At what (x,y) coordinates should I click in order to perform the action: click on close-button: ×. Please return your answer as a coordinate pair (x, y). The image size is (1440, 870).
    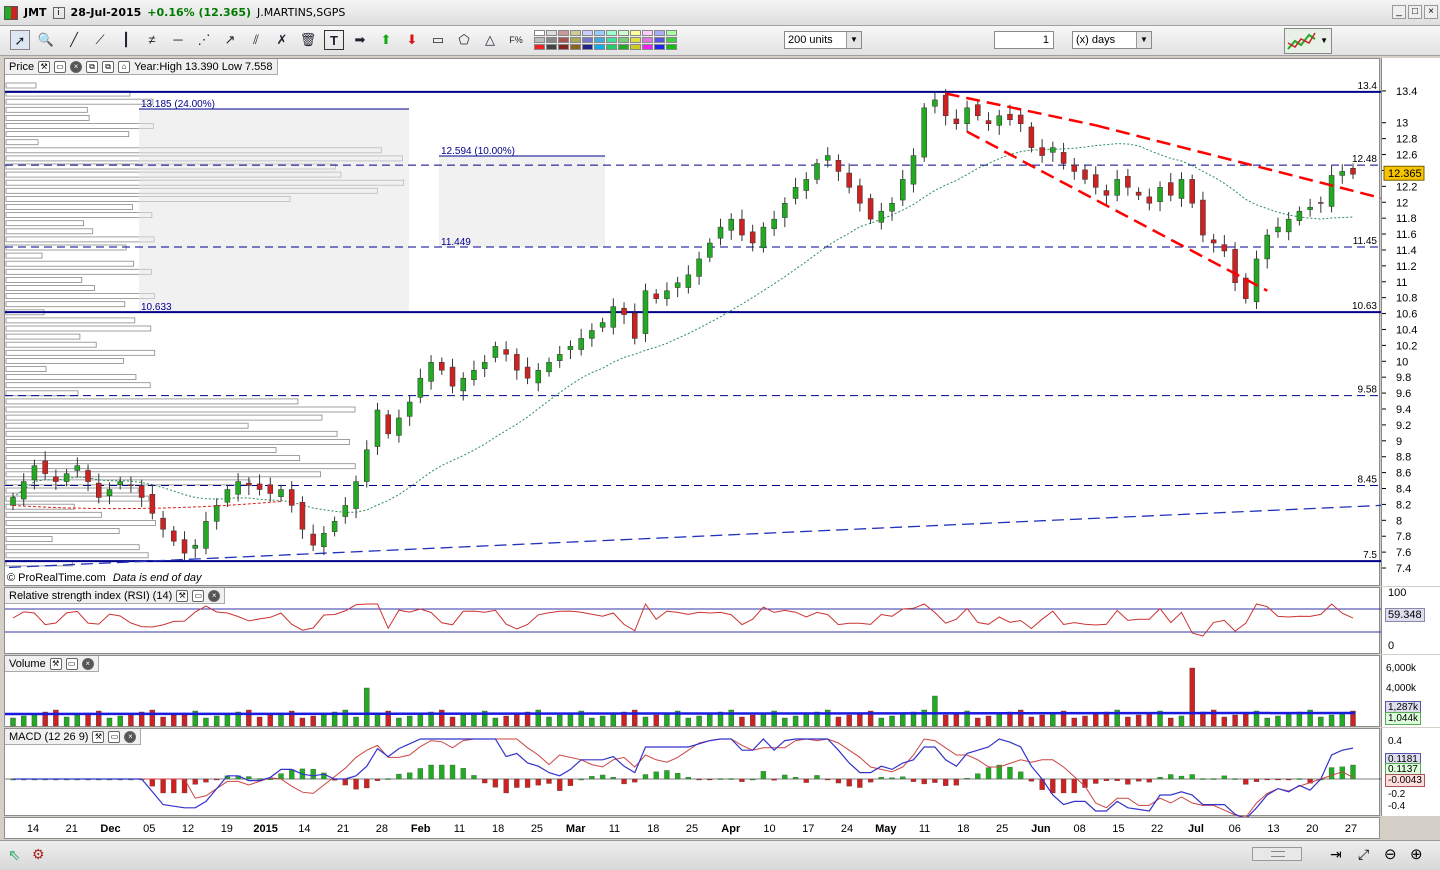
    Looking at the image, I should click on (1431, 12).